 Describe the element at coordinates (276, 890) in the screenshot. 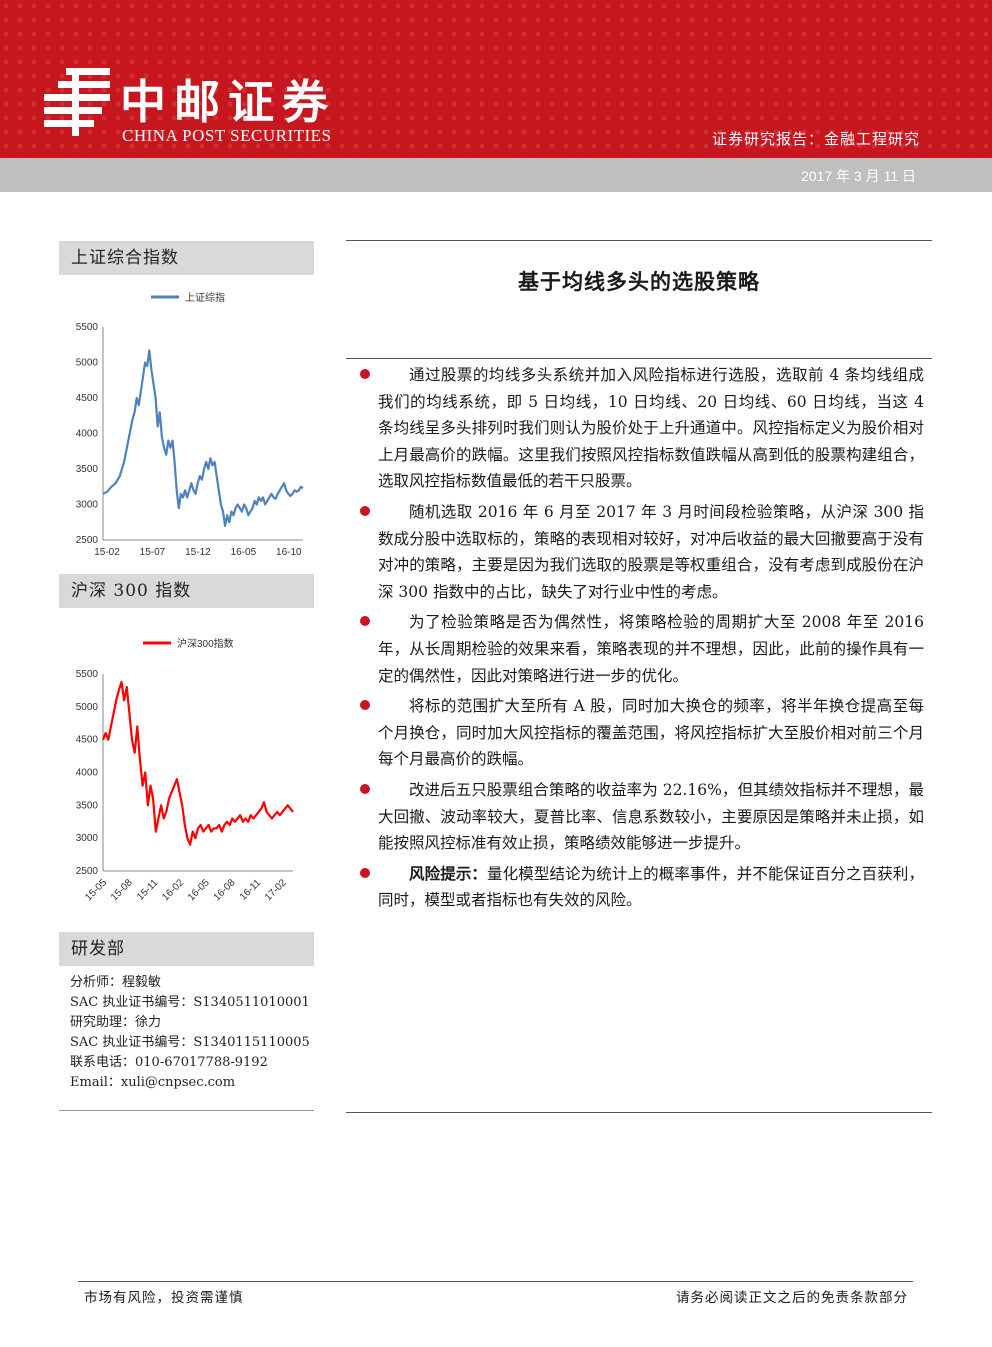

I see `x-tick-label: 17-02` at that location.